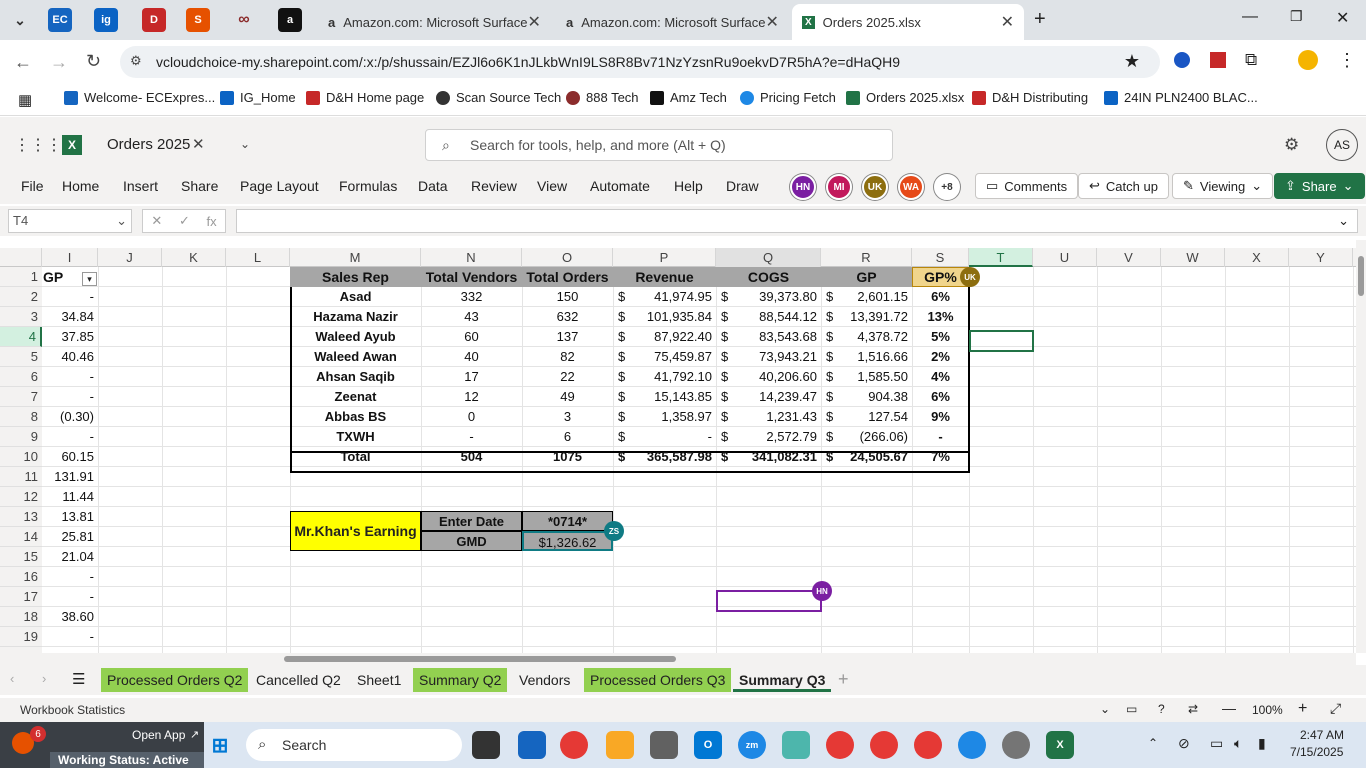 The image size is (1366, 768). Describe the element at coordinates (471, 397) in the screenshot. I see `summary-cell-vendors: 12` at that location.